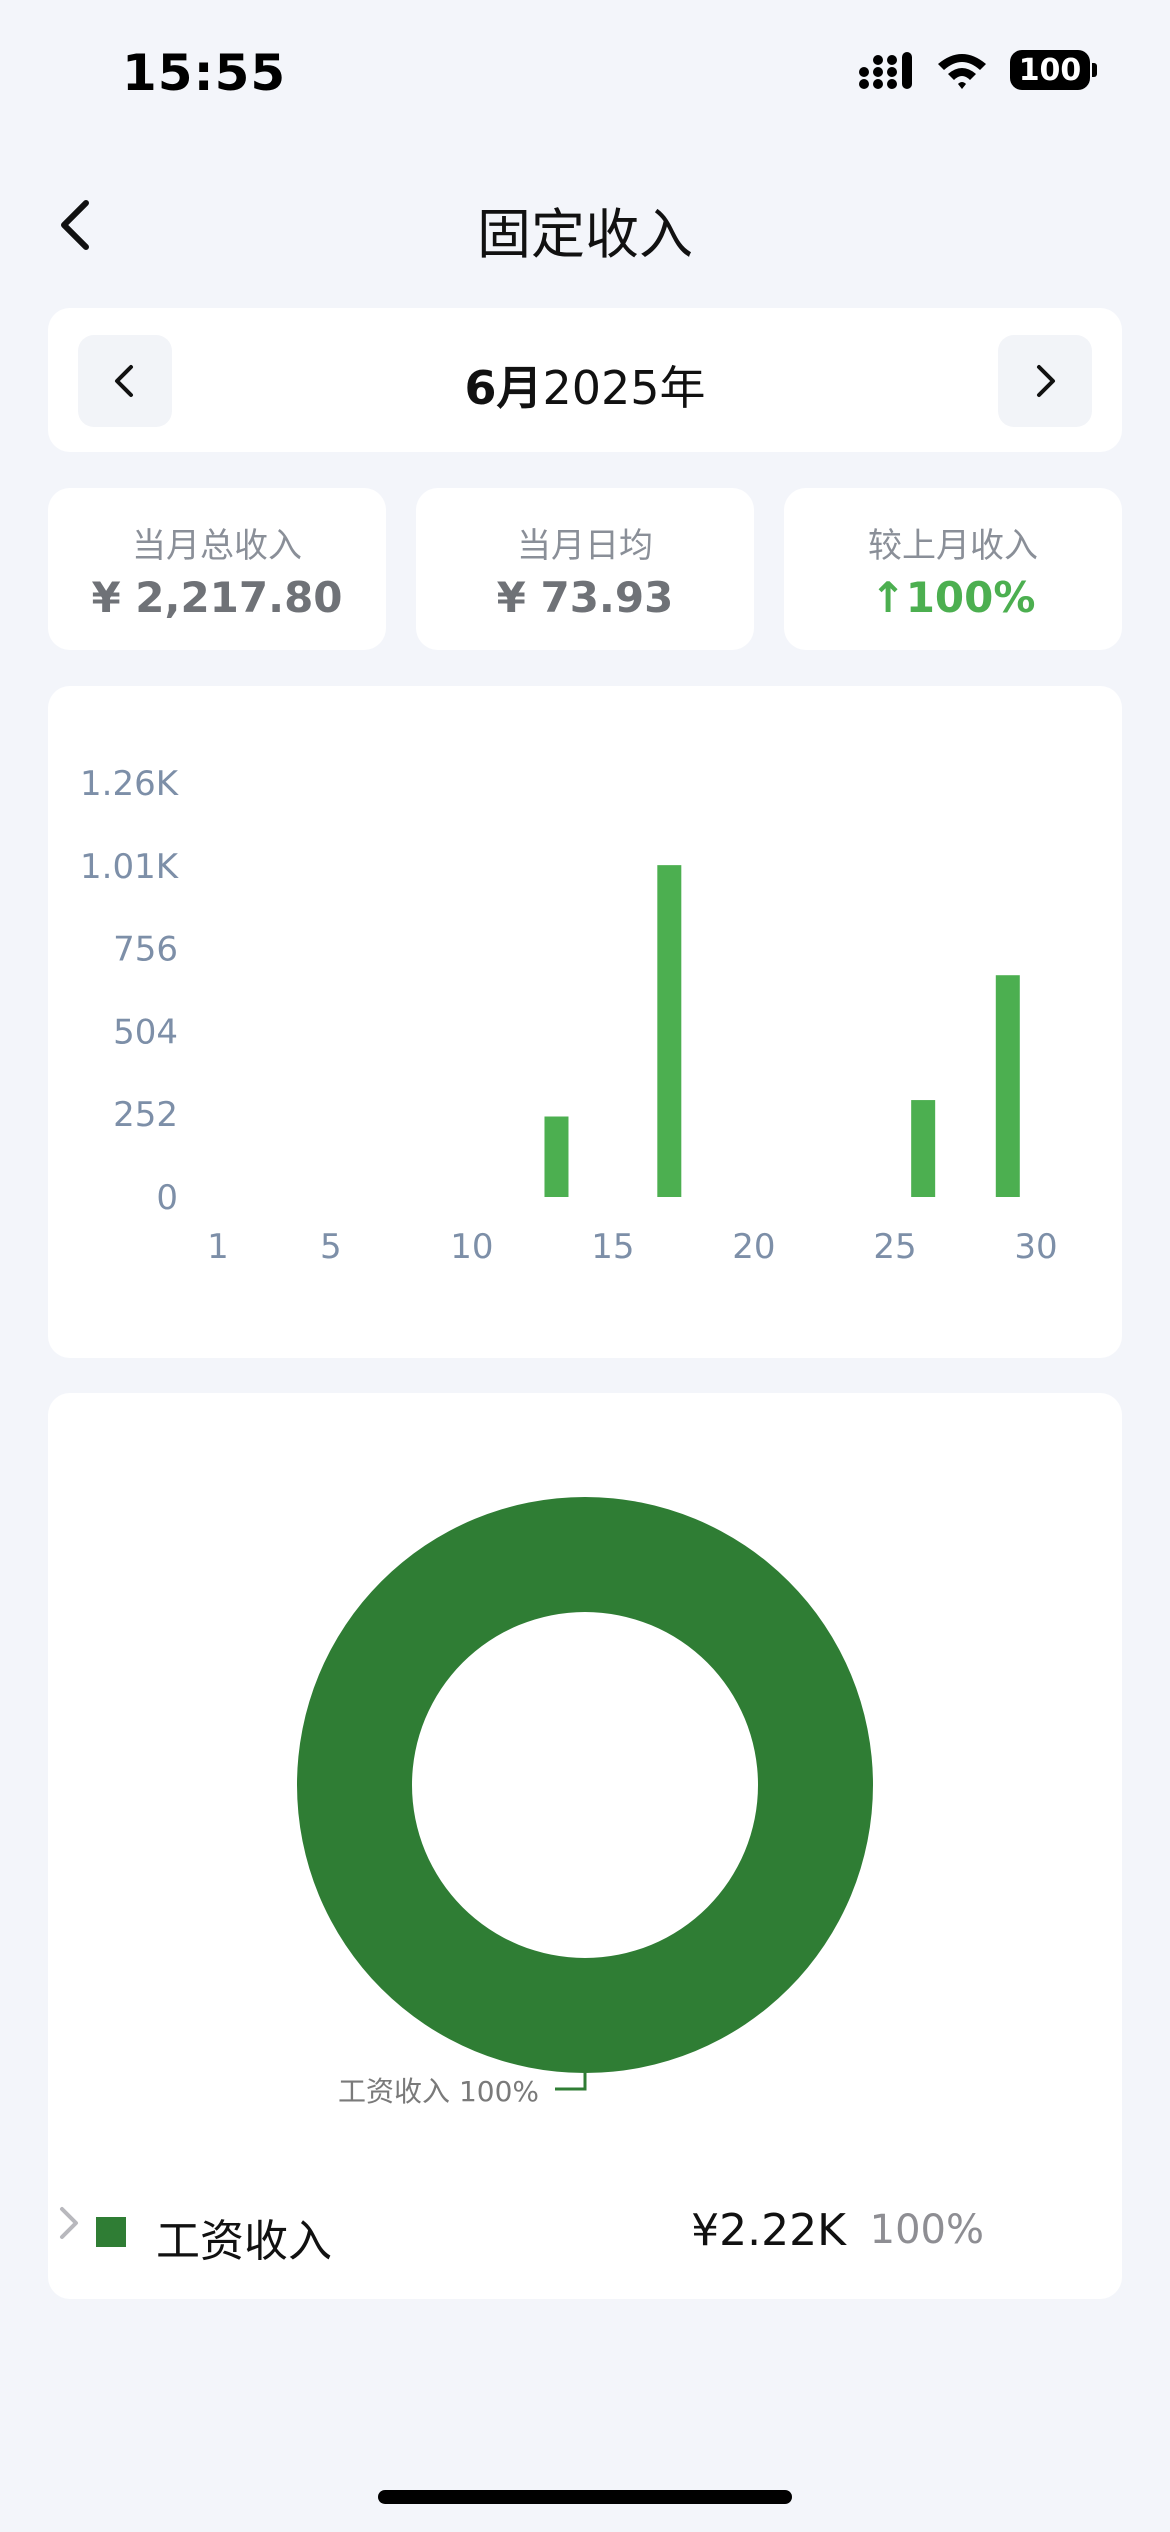 This screenshot has height=2532, width=1170. What do you see at coordinates (585, 597) in the screenshot?
I see `stat-value: ¥ 73.93` at bounding box center [585, 597].